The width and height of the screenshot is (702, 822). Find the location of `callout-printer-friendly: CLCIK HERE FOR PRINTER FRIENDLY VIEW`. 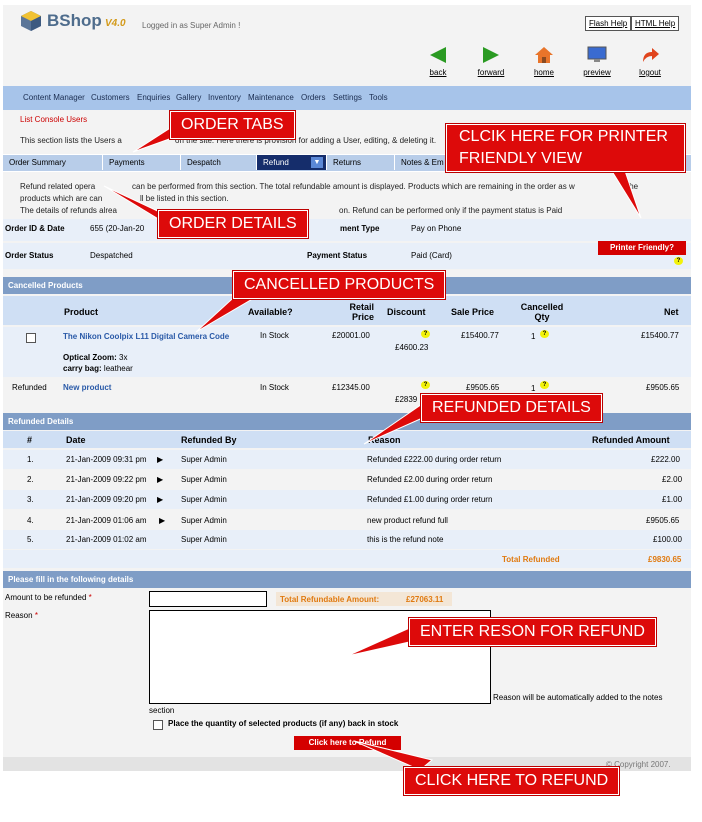

callout-printer-friendly: CLCIK HERE FOR PRINTER FRIENDLY VIEW is located at coordinates (565, 148).